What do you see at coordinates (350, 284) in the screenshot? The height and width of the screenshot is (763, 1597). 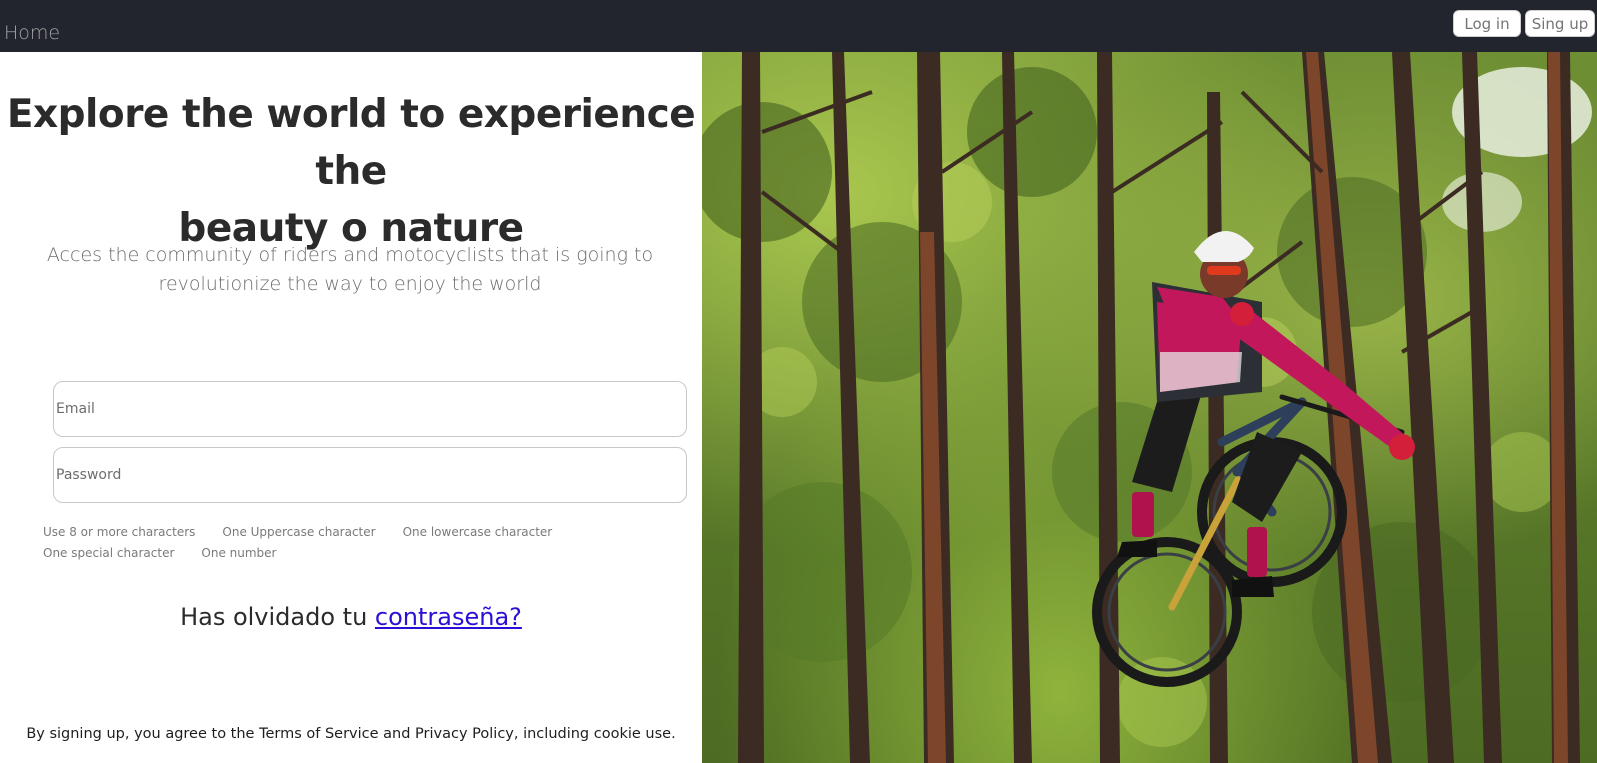 I see `page-subtitle-line-2: revolutionize the way to enjoy the world` at bounding box center [350, 284].